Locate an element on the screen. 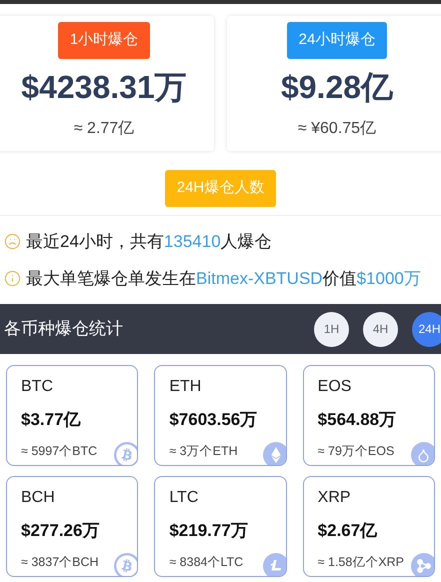 The width and height of the screenshot is (441, 582). approx-amount: ≈ 2.77亿 is located at coordinates (104, 129).